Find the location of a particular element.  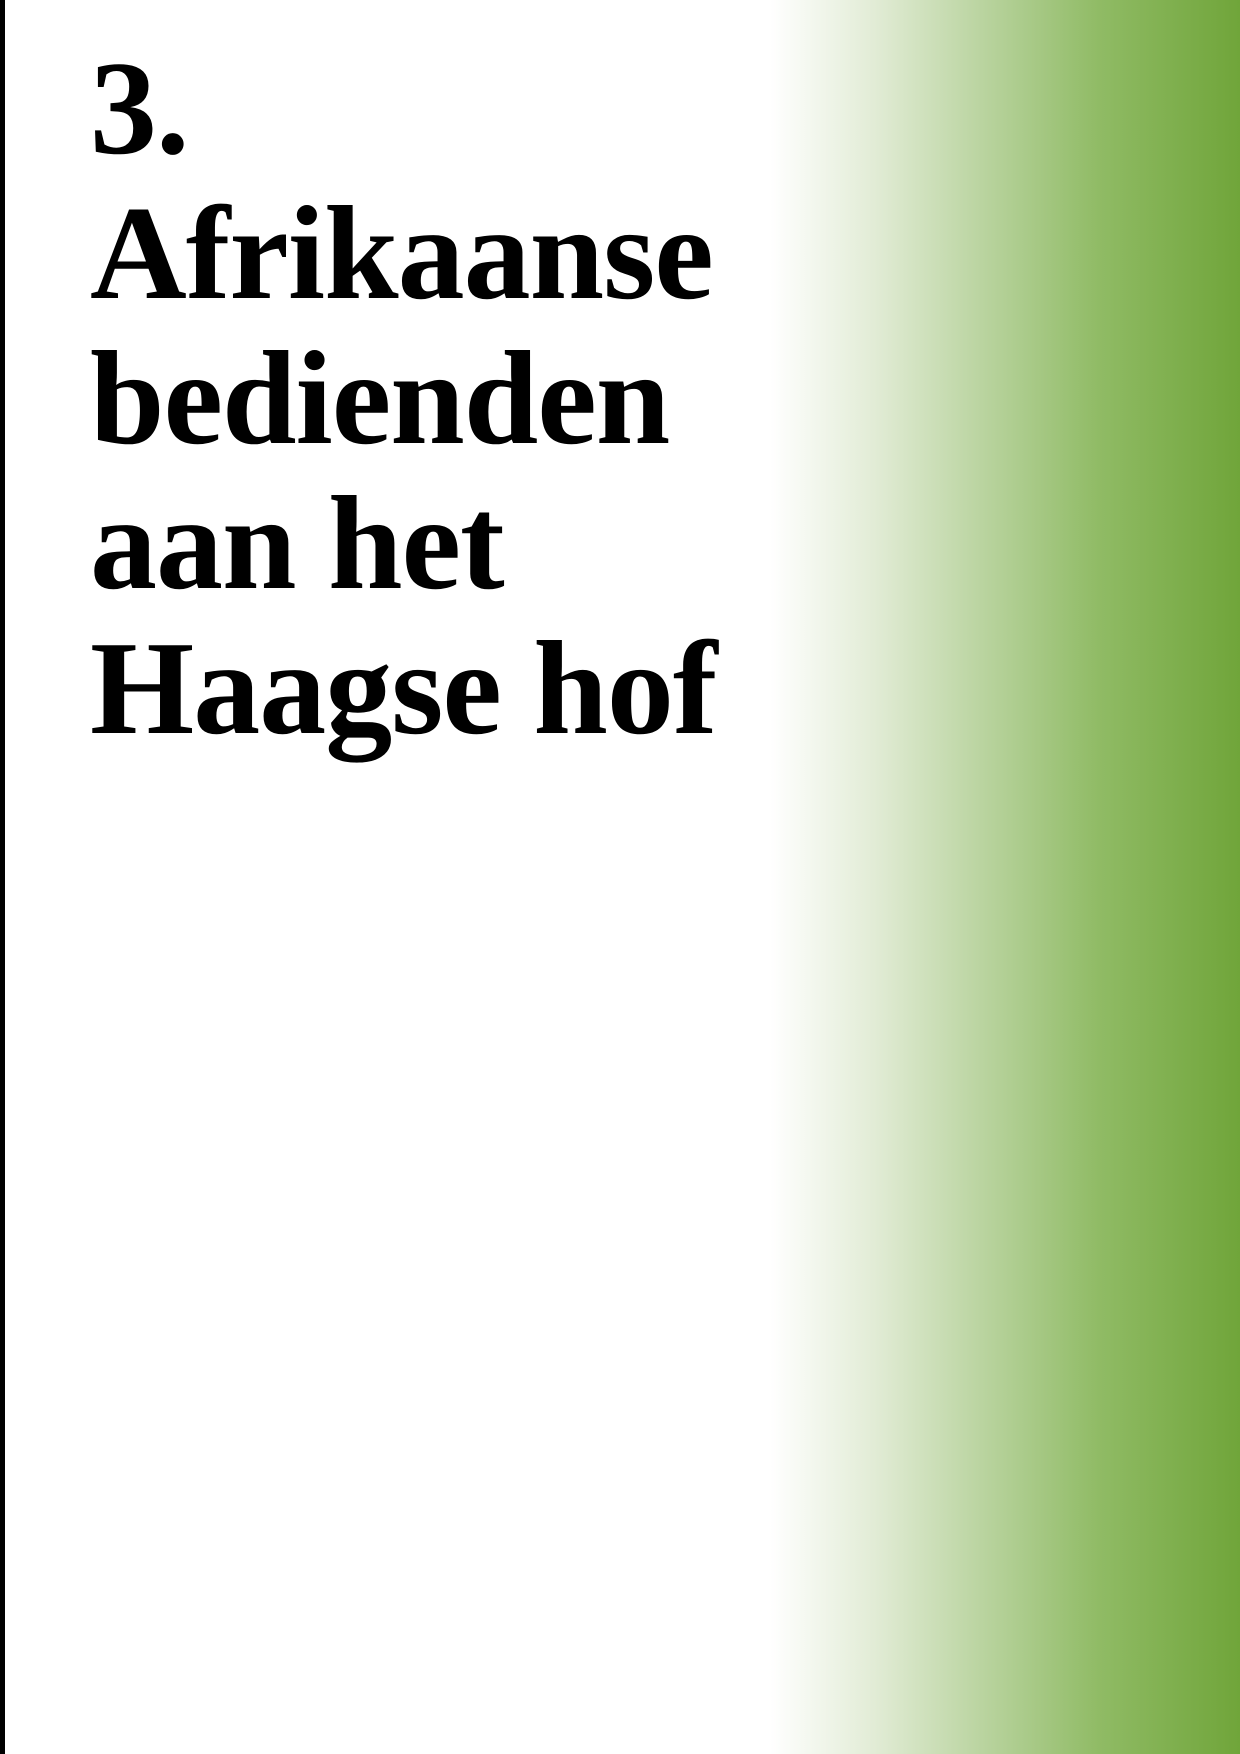

page-edge-rule is located at coordinates (2, 877).